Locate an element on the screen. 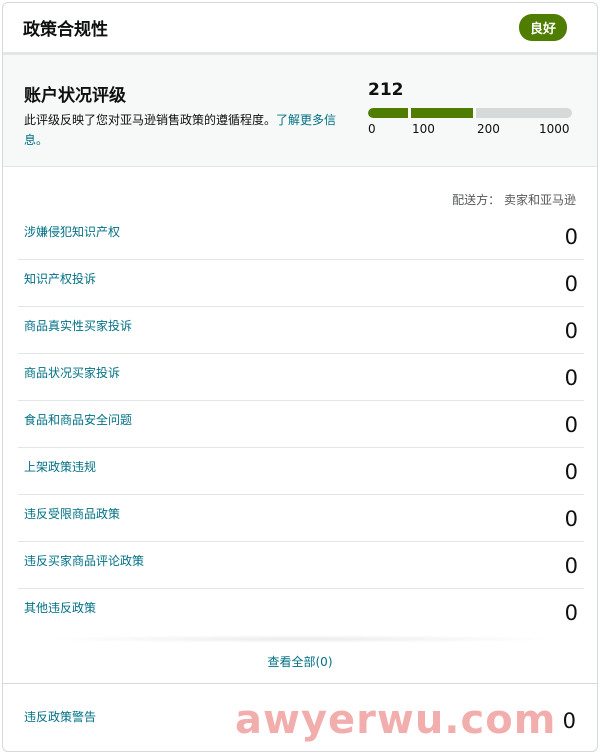 This screenshot has width=600, height=754. watermark: awyerwu.com is located at coordinates (396, 720).